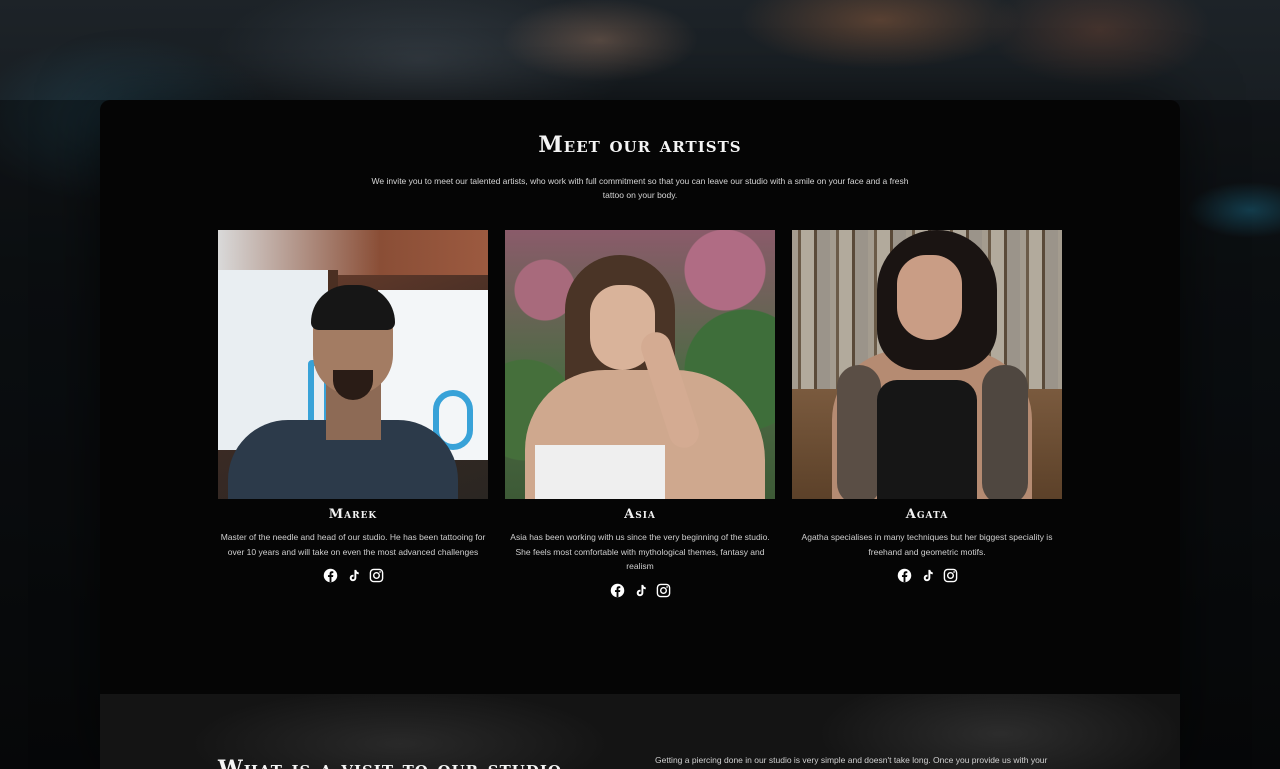  I want to click on artist-photo-agata, so click(927, 364).